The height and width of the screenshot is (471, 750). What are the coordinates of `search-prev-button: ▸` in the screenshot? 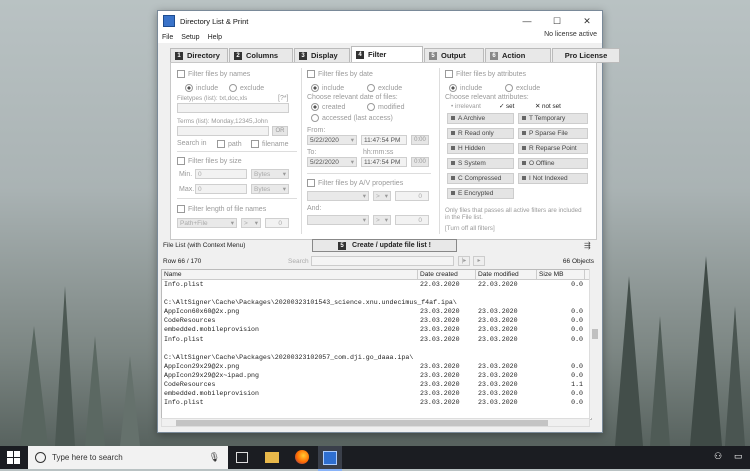 It's located at (479, 261).